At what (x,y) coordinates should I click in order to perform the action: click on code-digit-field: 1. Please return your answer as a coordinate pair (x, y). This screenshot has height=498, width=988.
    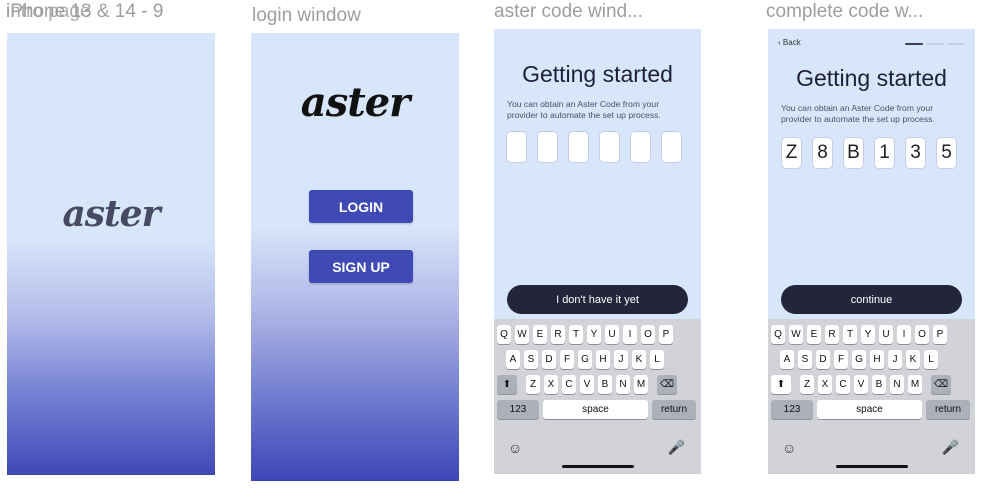
    Looking at the image, I should click on (884, 153).